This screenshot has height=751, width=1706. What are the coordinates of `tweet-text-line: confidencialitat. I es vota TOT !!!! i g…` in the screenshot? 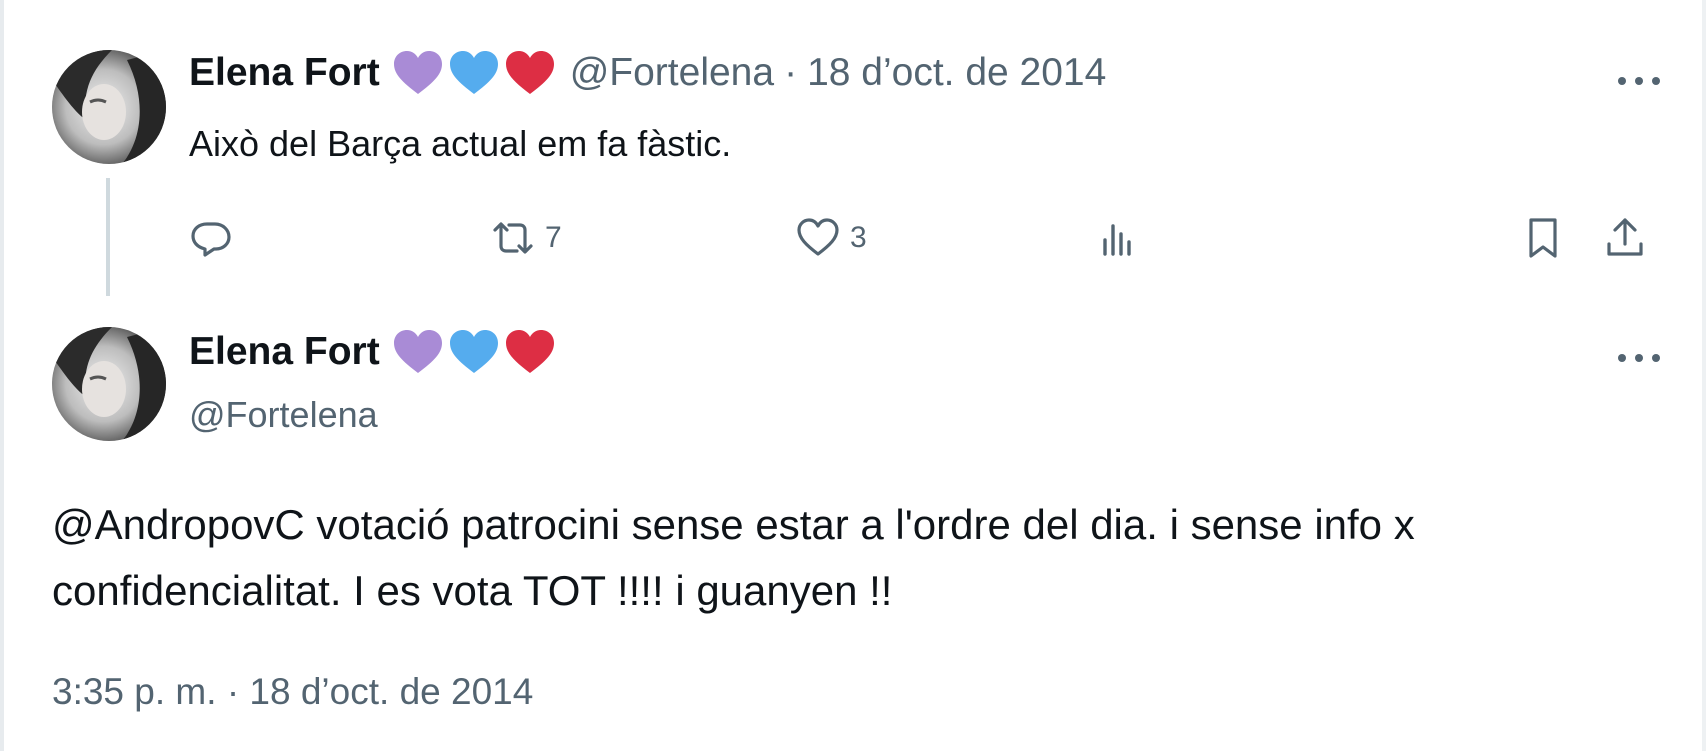 It's located at (472, 590).